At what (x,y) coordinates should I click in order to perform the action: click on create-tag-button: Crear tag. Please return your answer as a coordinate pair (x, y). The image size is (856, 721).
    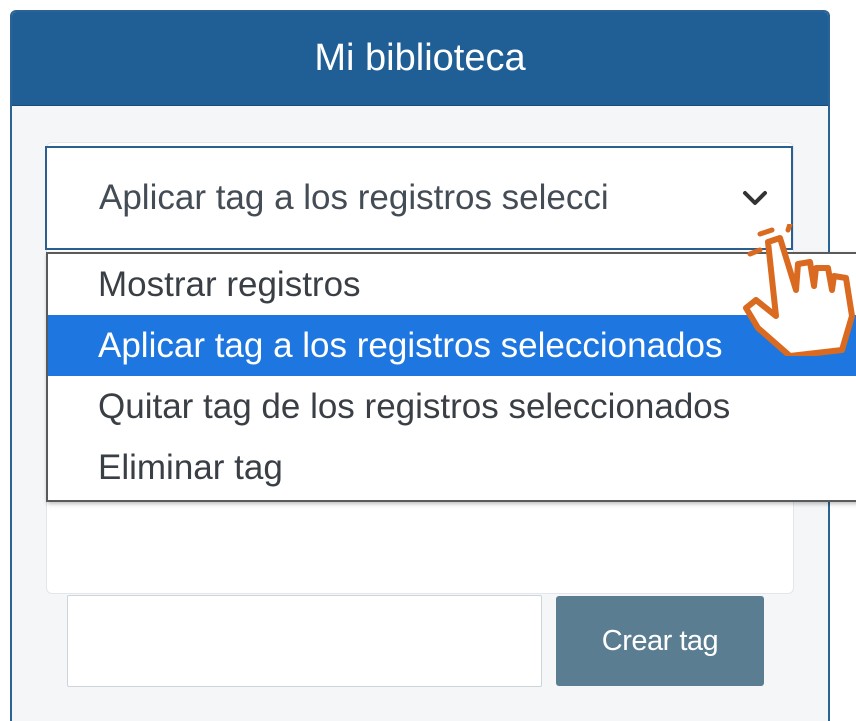
    Looking at the image, I should click on (660, 641).